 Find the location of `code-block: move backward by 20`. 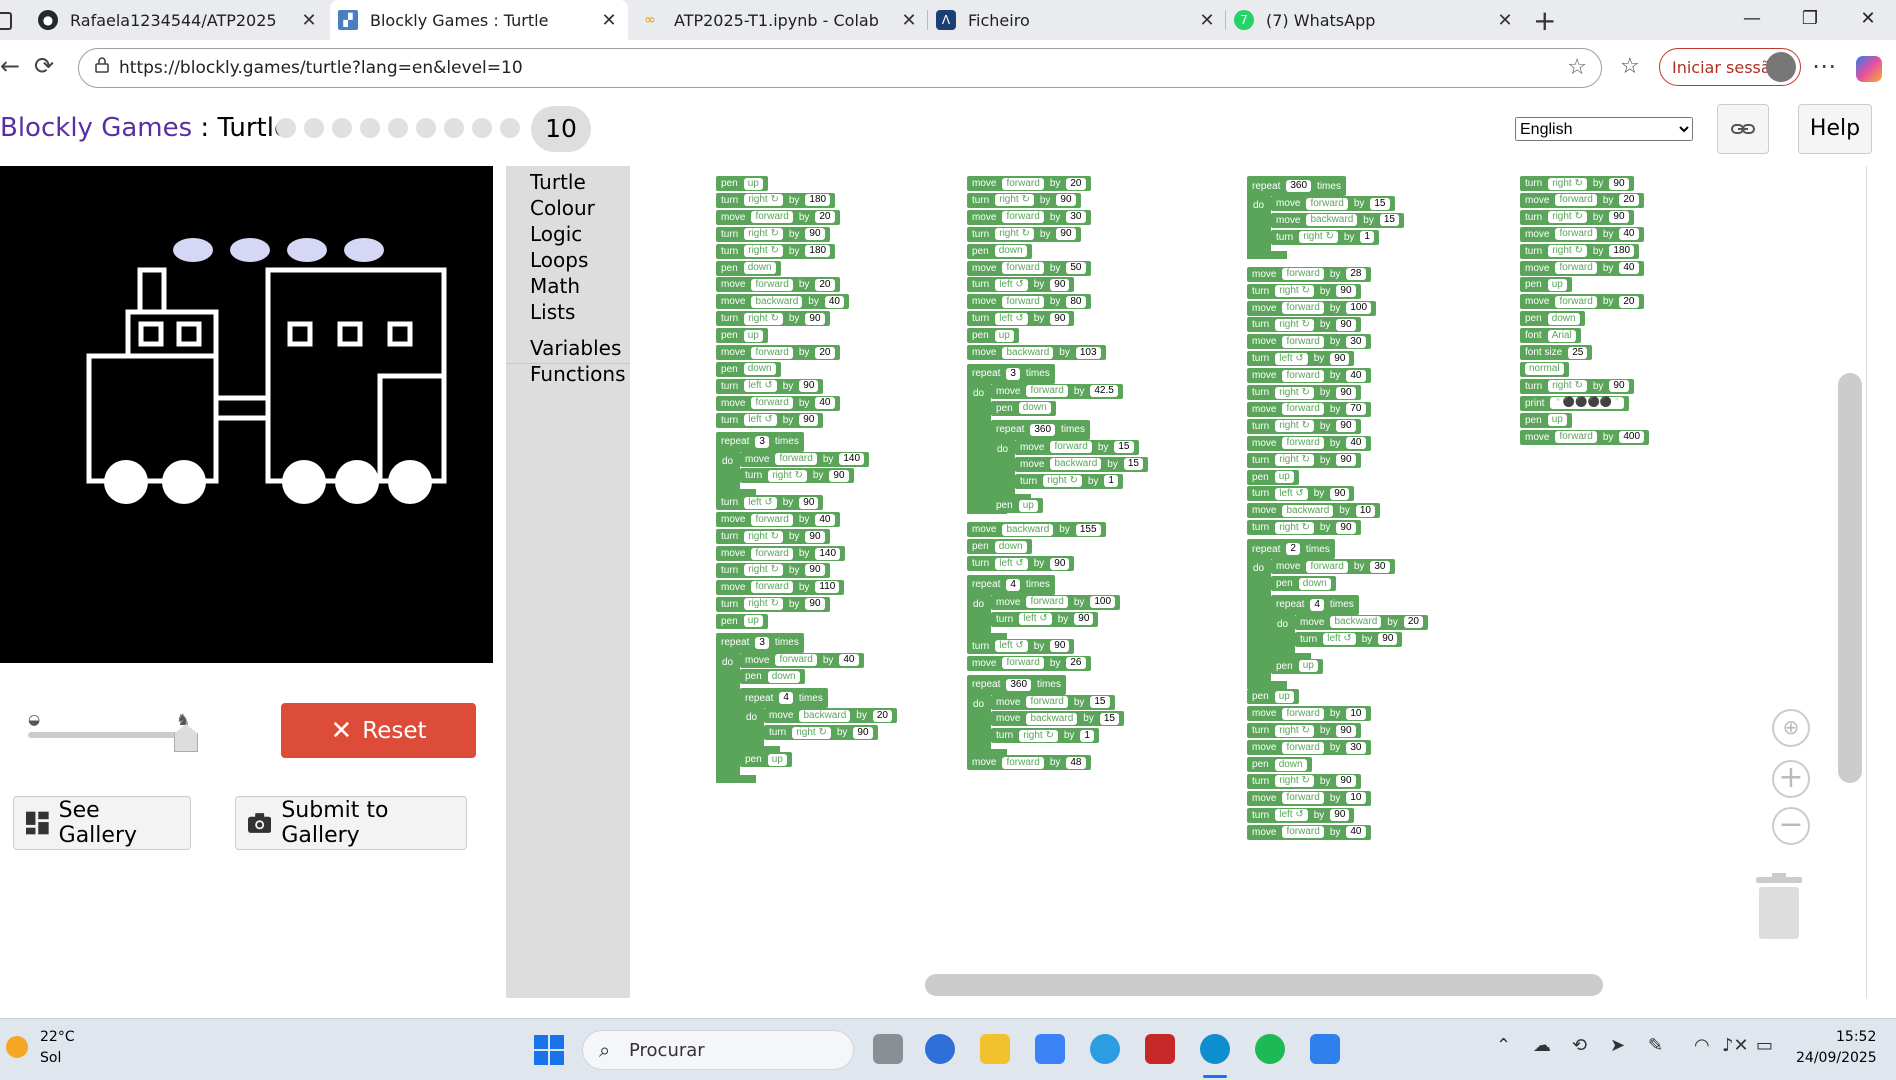

code-block: move backward by 20 is located at coordinates (1361, 622).